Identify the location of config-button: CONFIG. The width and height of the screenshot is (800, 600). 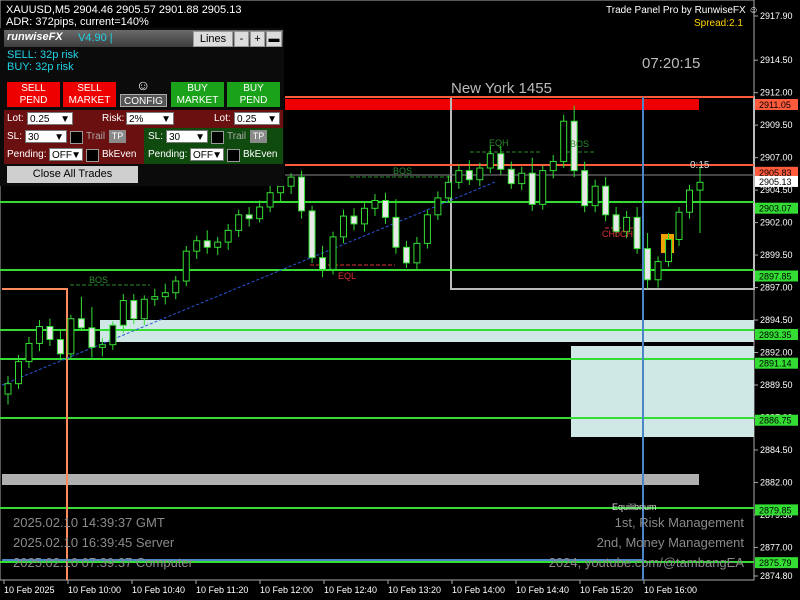
(143, 100).